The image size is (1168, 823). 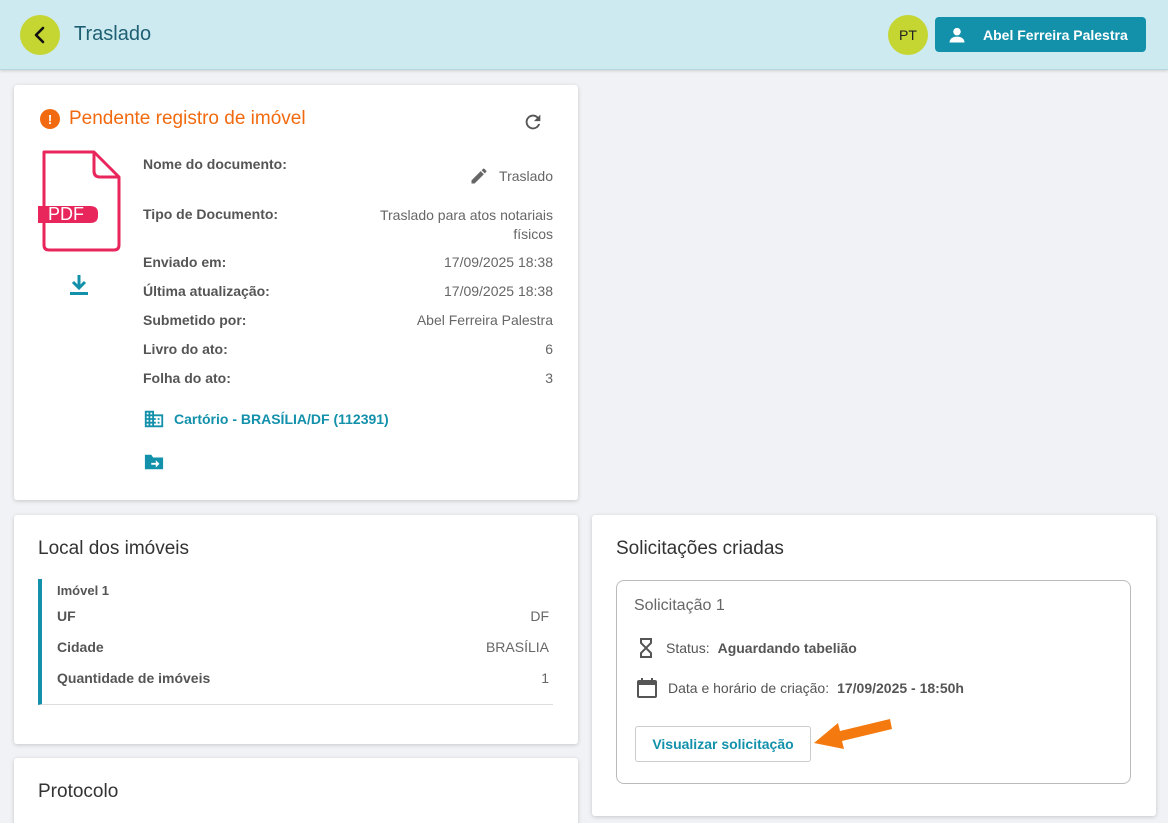 What do you see at coordinates (787, 648) in the screenshot?
I see `status-value: Aguardando tabelião` at bounding box center [787, 648].